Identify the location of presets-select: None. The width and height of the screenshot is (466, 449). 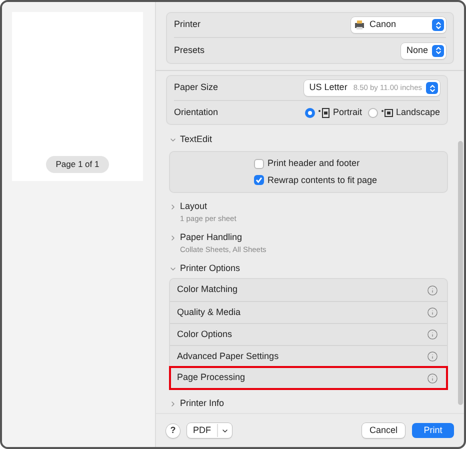
(423, 50).